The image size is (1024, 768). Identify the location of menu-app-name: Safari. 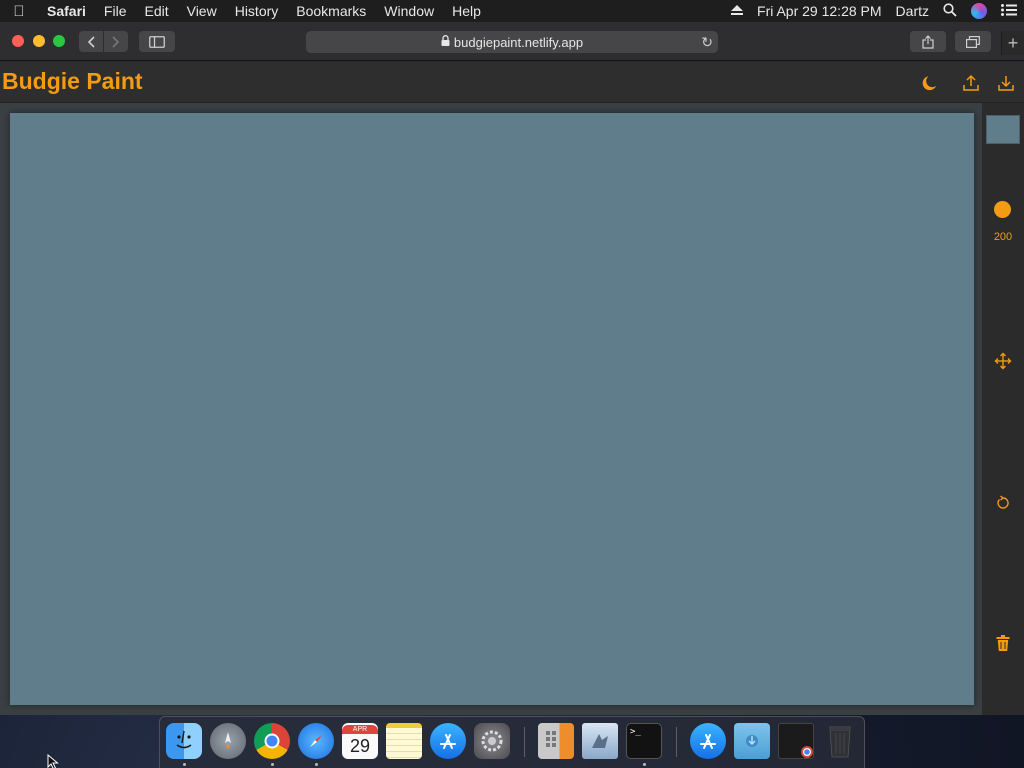
(66, 11).